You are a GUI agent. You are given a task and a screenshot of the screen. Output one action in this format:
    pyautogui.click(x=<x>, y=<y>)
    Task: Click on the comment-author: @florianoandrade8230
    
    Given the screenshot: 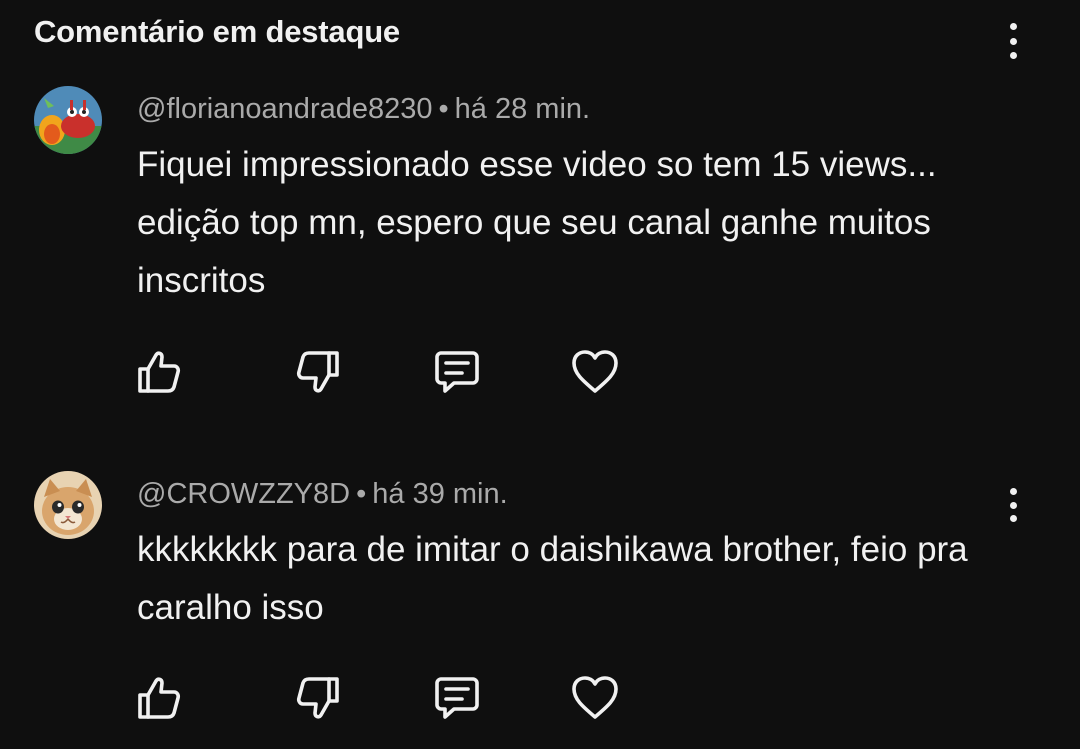 What is the action you would take?
    pyautogui.click(x=285, y=109)
    